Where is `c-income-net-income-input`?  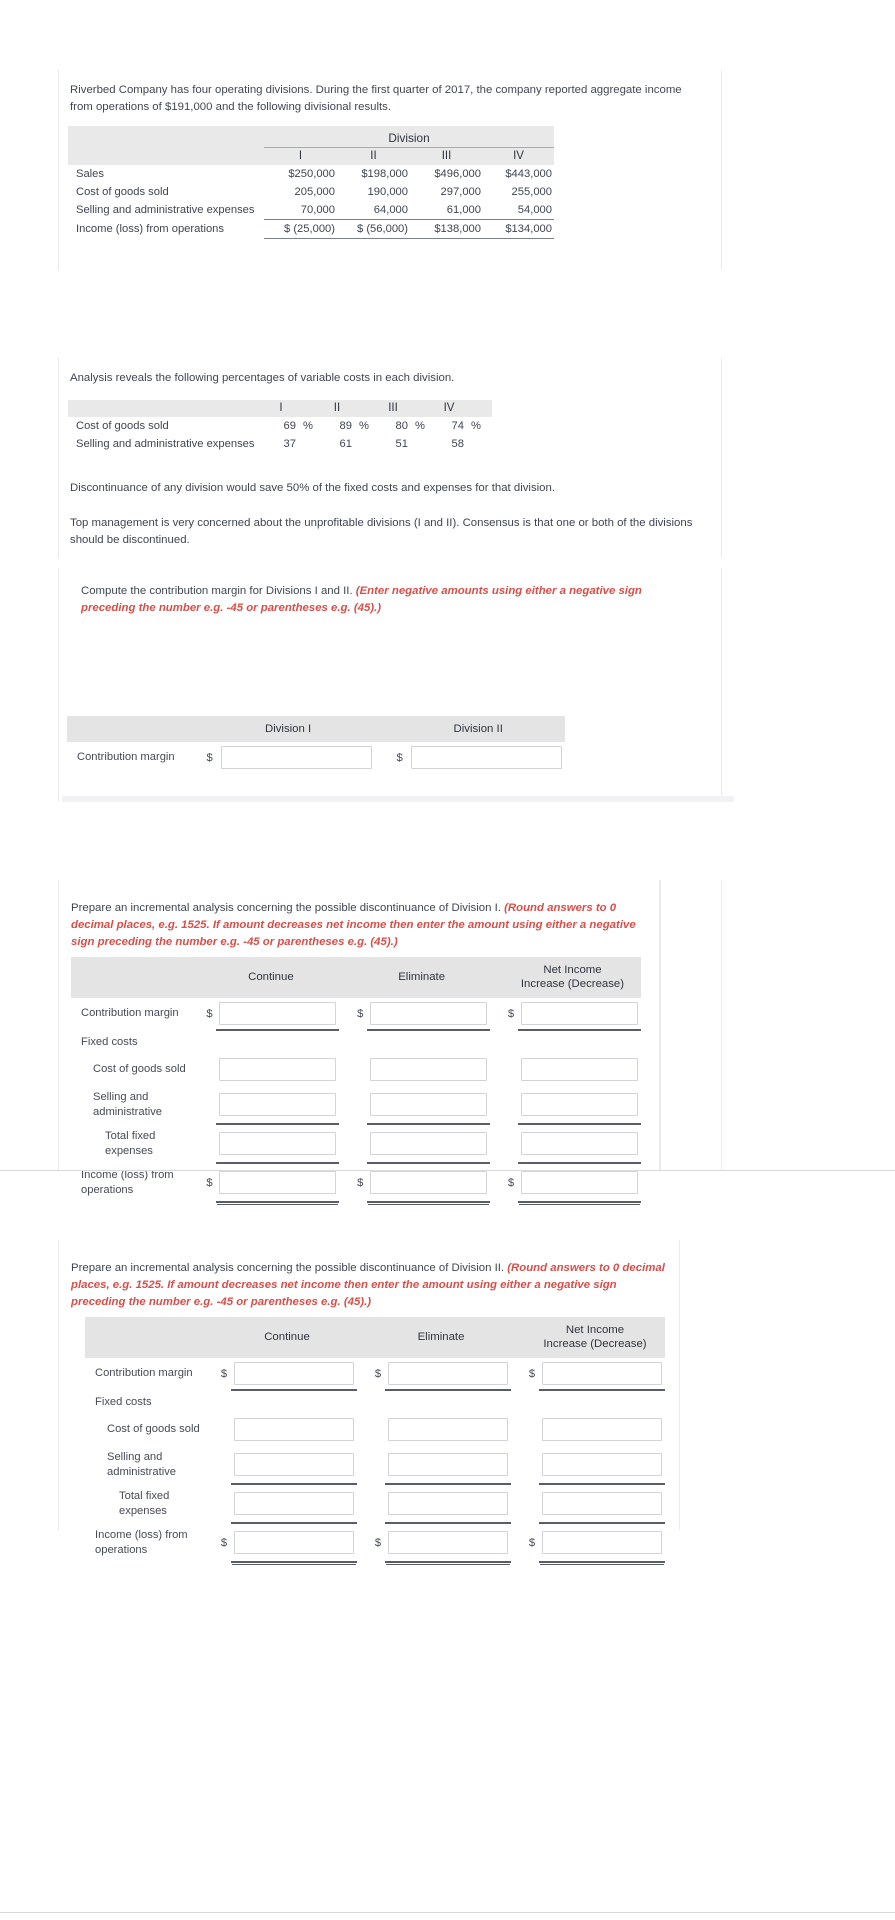 c-income-net-income-input is located at coordinates (602, 1543).